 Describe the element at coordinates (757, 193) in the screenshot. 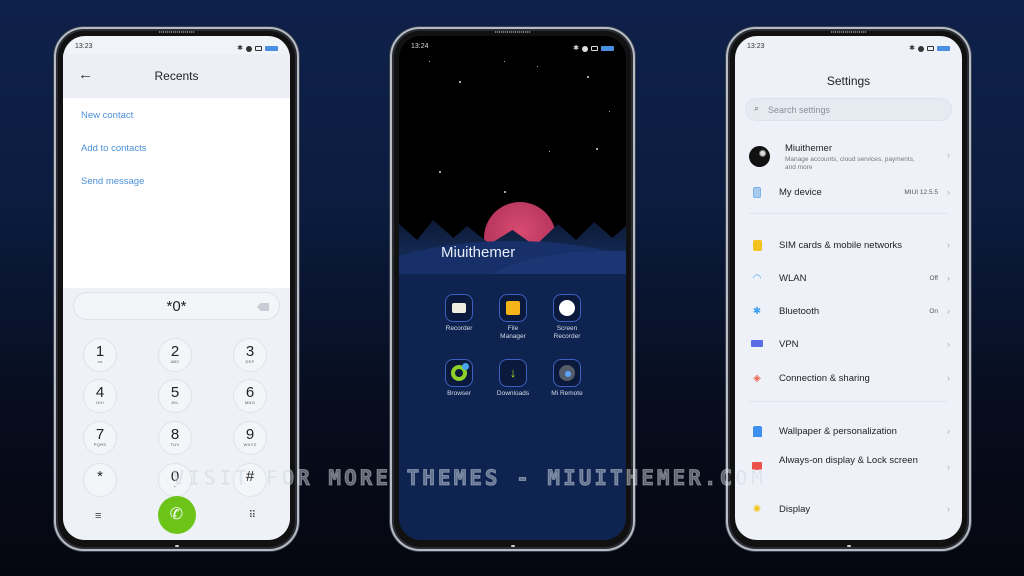

I see `phone-device-icon` at that location.